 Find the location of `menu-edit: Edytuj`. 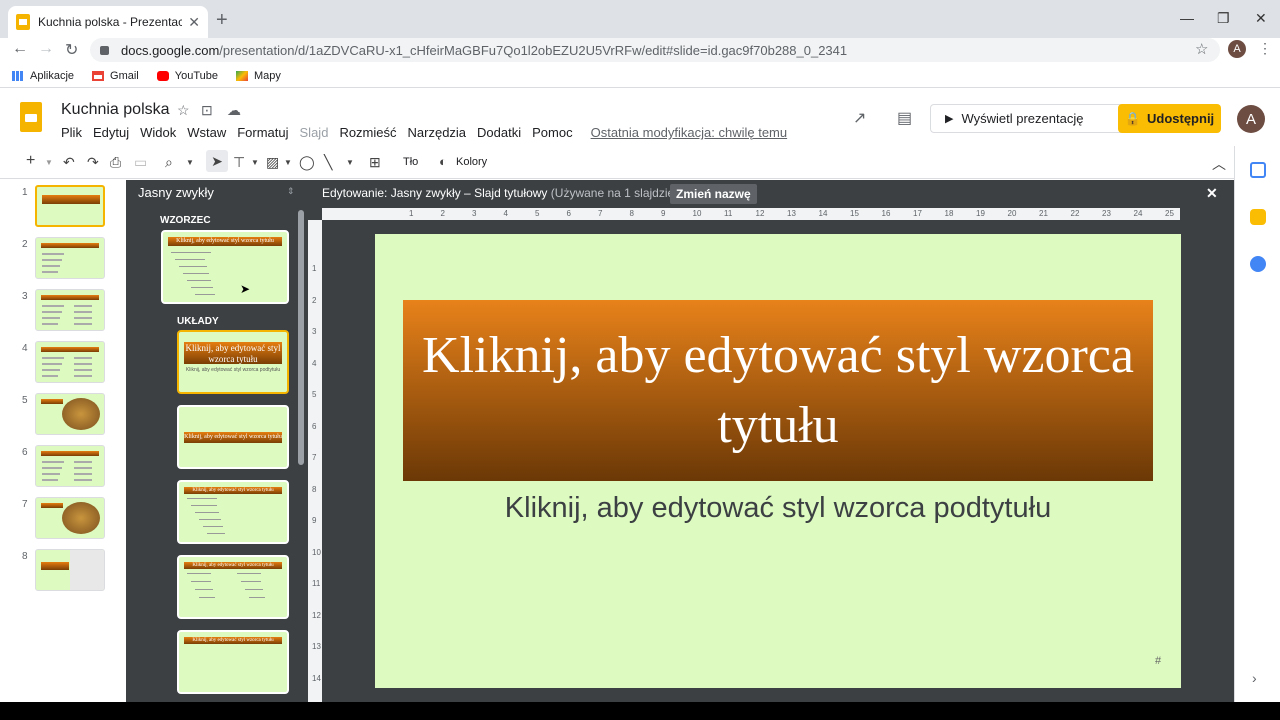

menu-edit: Edytuj is located at coordinates (111, 132).